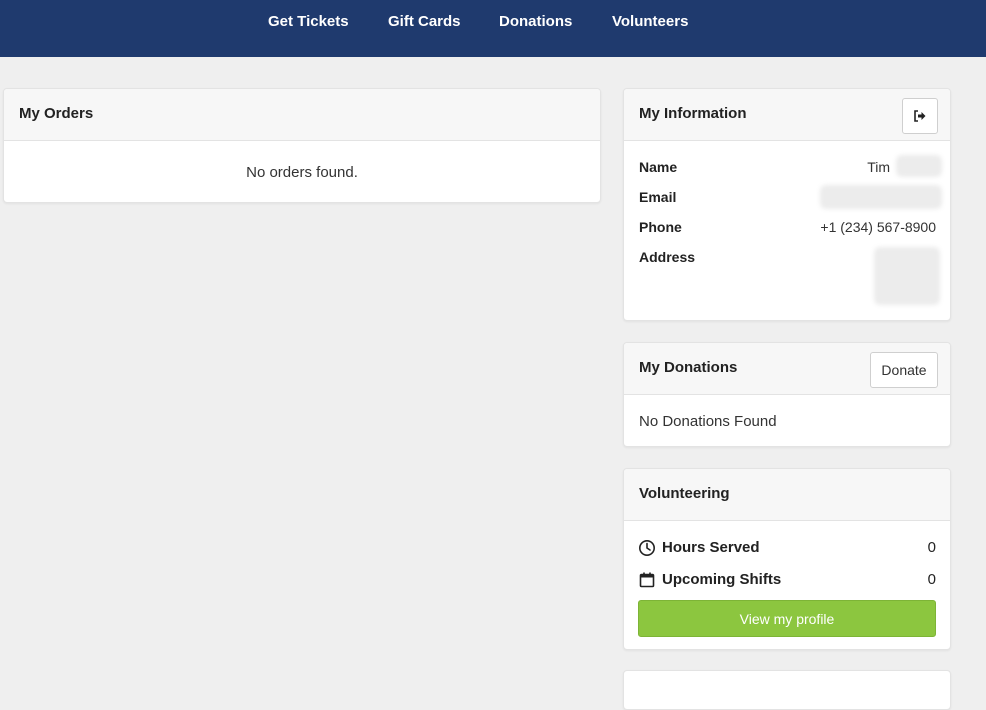 This screenshot has height=710, width=986. I want to click on hours-served-label: Hours Served, so click(711, 547).